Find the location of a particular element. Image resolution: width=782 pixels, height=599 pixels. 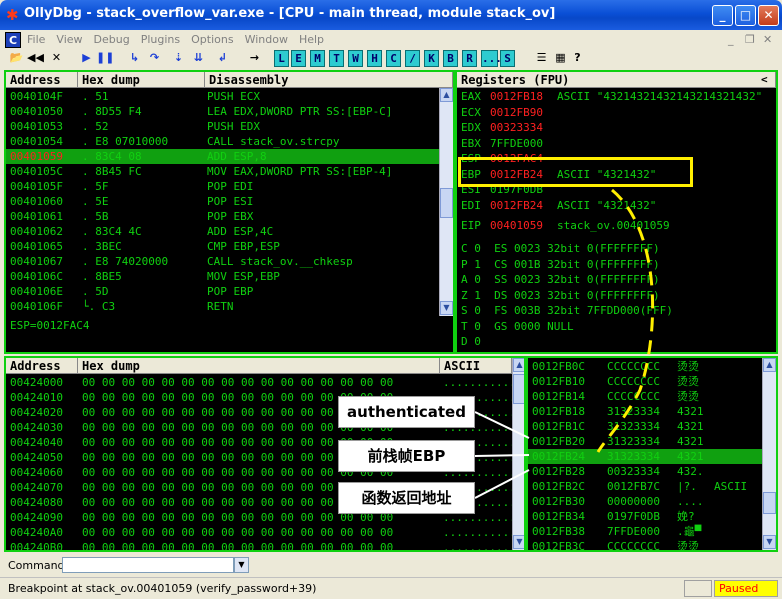

execute-till-return-icon: ↲ is located at coordinates (222, 58).